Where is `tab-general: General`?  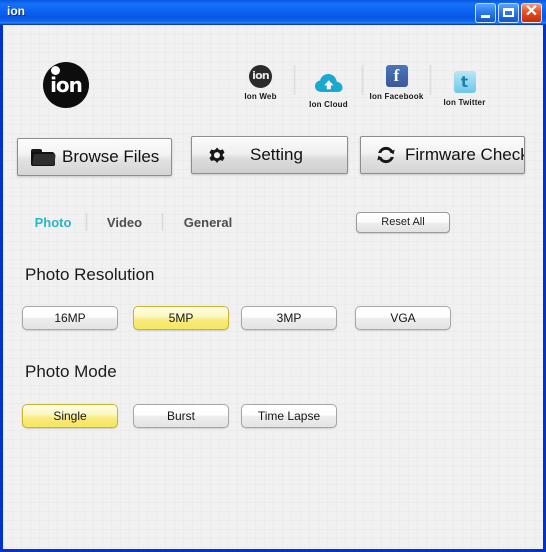
tab-general: General is located at coordinates (208, 222).